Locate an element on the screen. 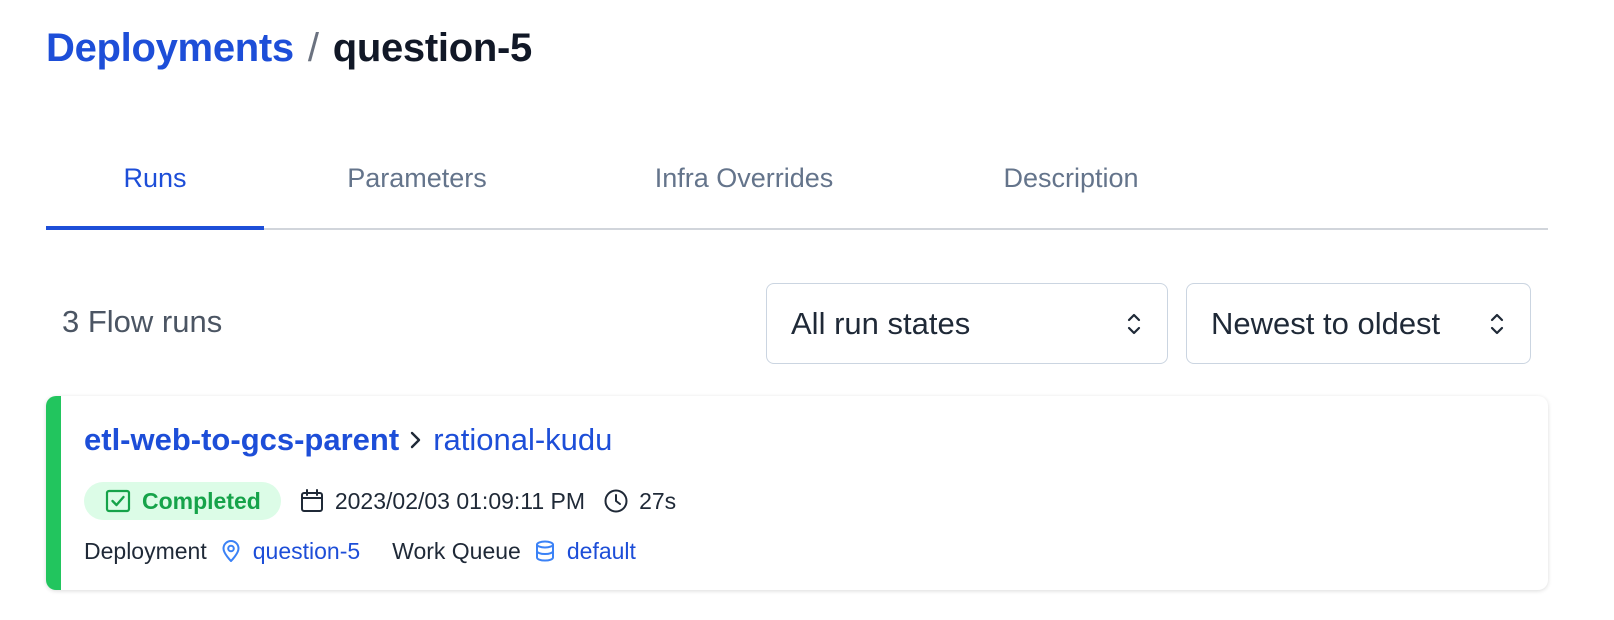 The width and height of the screenshot is (1614, 620). flow-run-relations: Deployment question-5 Work Queue default is located at coordinates (360, 551).